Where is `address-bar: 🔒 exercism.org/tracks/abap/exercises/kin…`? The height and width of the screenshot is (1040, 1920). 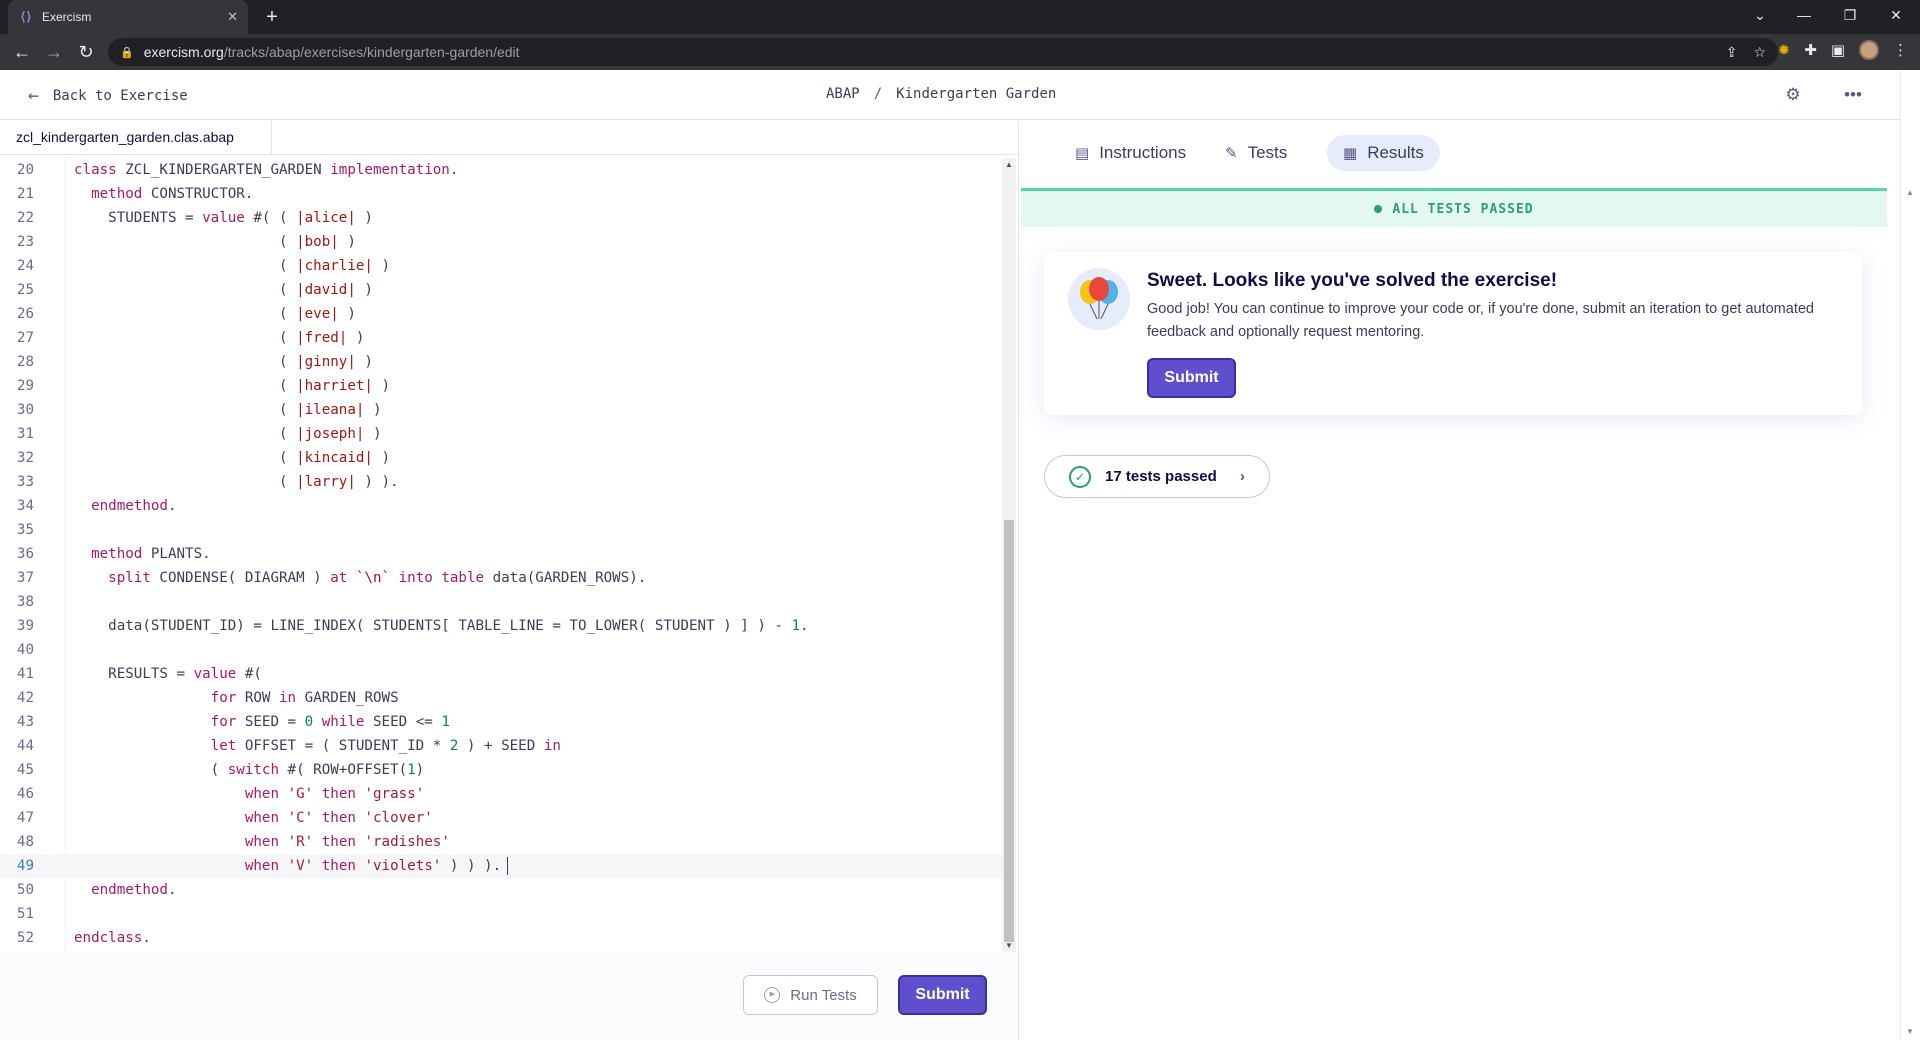 address-bar: 🔒 exercism.org/tracks/abap/exercises/kin… is located at coordinates (943, 52).